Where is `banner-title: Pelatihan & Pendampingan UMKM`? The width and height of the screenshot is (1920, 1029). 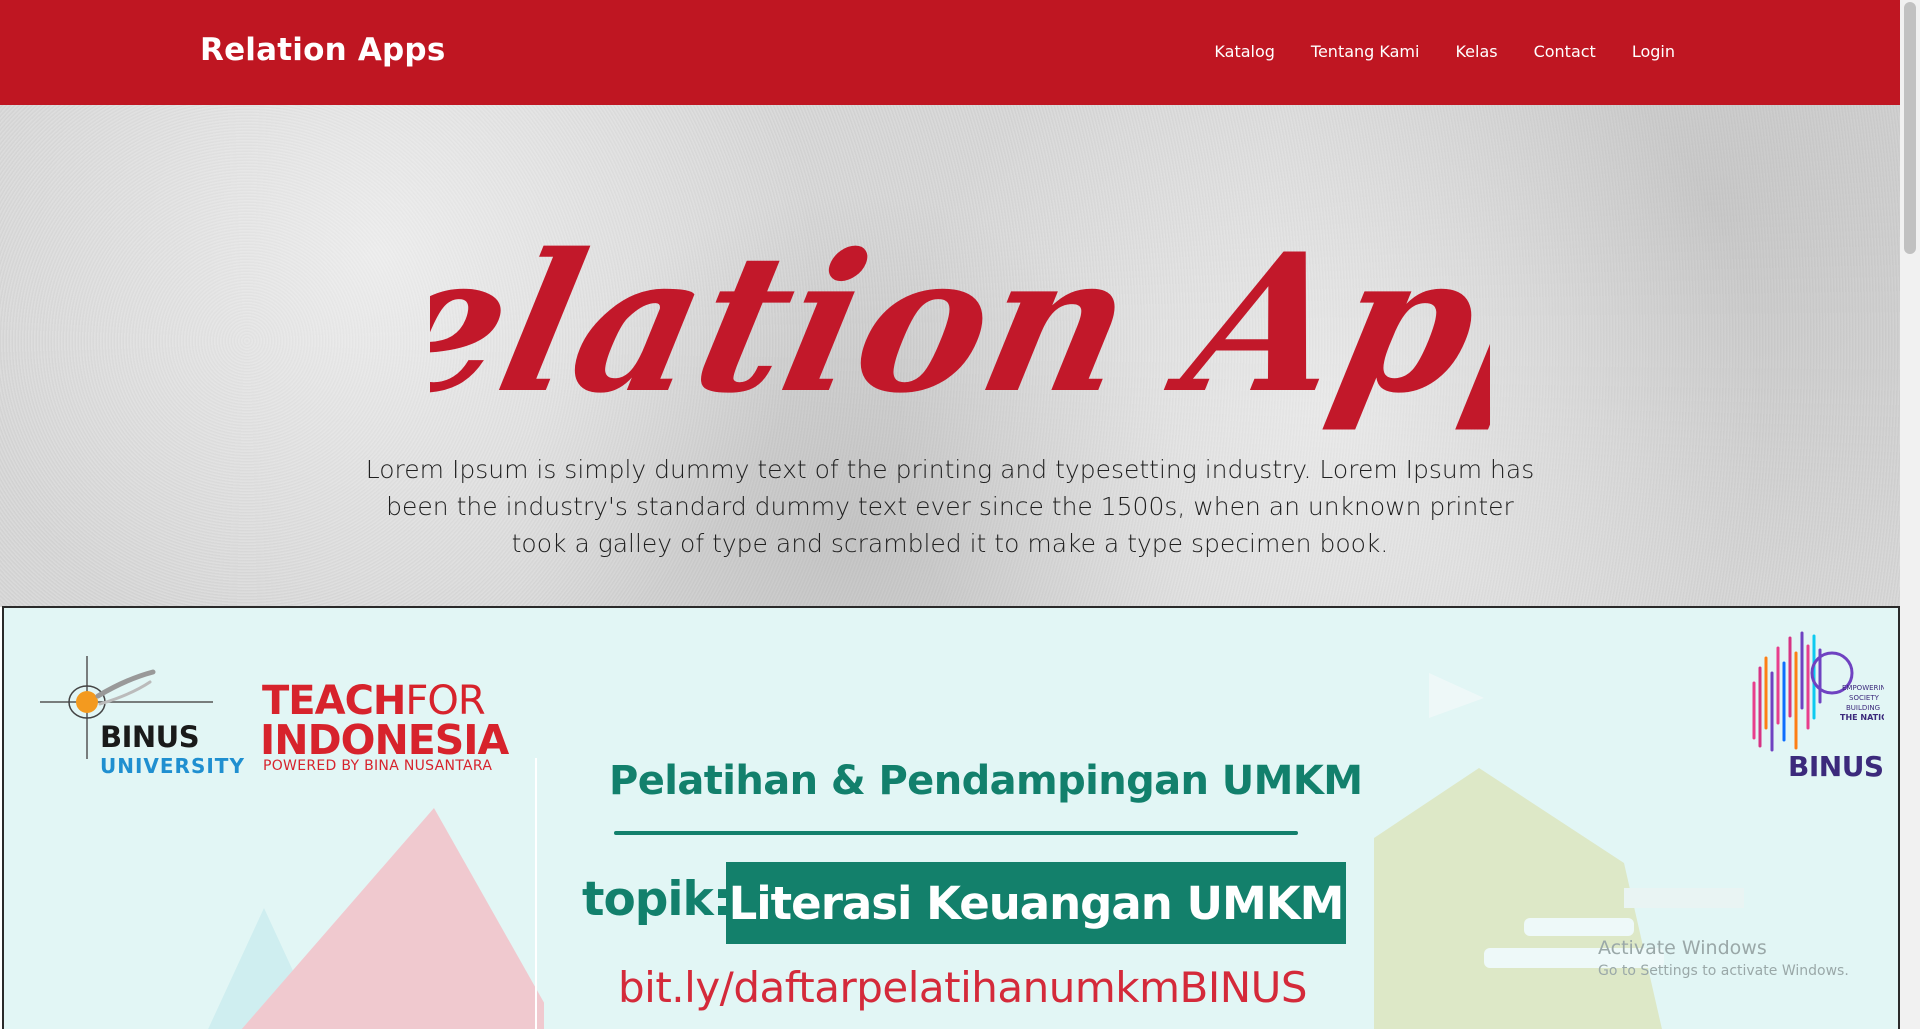
banner-title: Pelatihan & Pendampingan UMKM is located at coordinates (986, 781).